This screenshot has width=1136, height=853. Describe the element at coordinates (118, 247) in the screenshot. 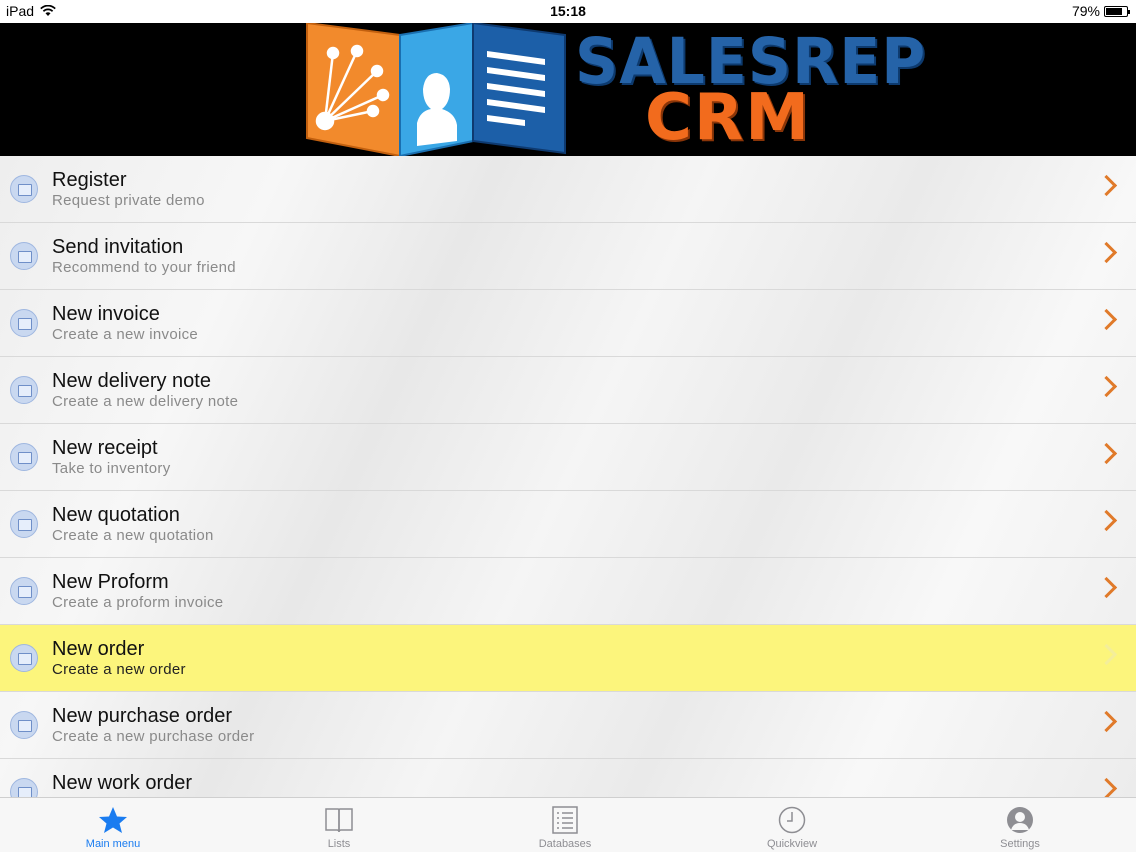

I see `menu-row-title: Send invitation` at that location.